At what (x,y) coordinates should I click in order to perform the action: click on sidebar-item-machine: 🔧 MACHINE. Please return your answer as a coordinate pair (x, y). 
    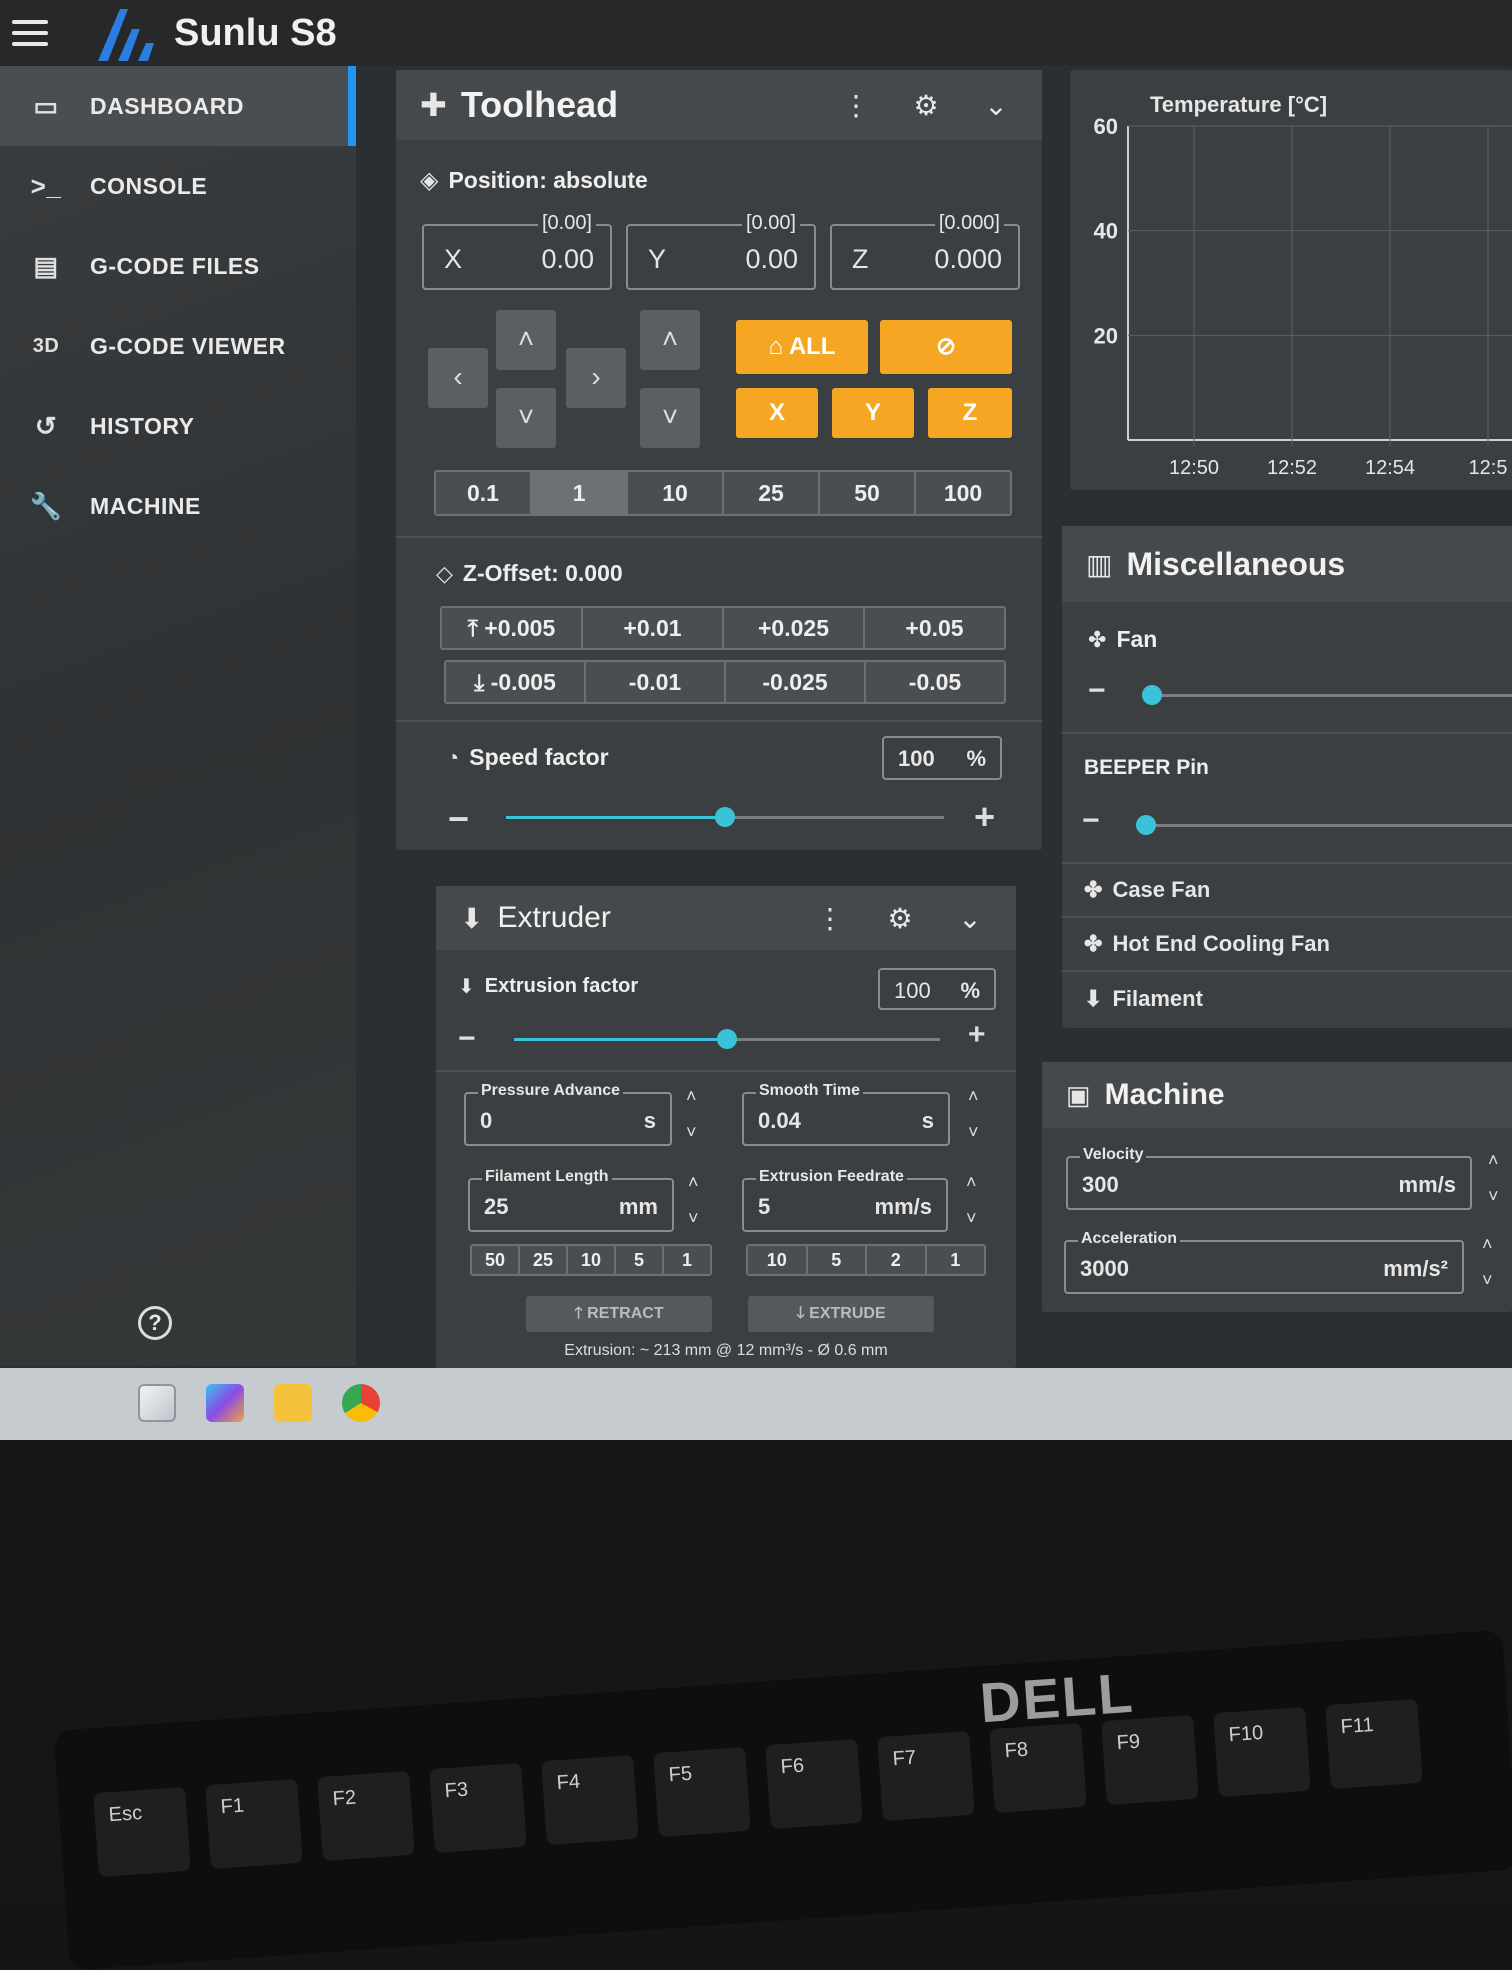
    Looking at the image, I should click on (178, 506).